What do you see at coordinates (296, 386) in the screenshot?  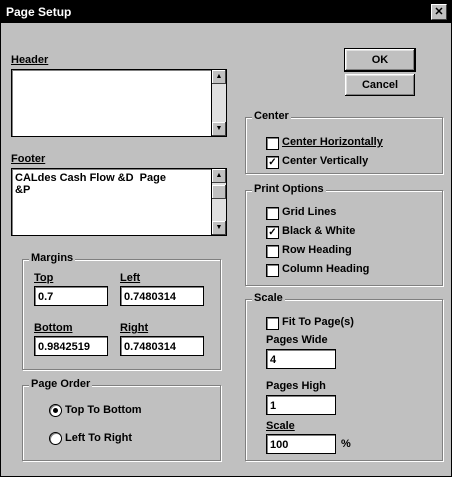 I see `pages-high-label: Pages High` at bounding box center [296, 386].